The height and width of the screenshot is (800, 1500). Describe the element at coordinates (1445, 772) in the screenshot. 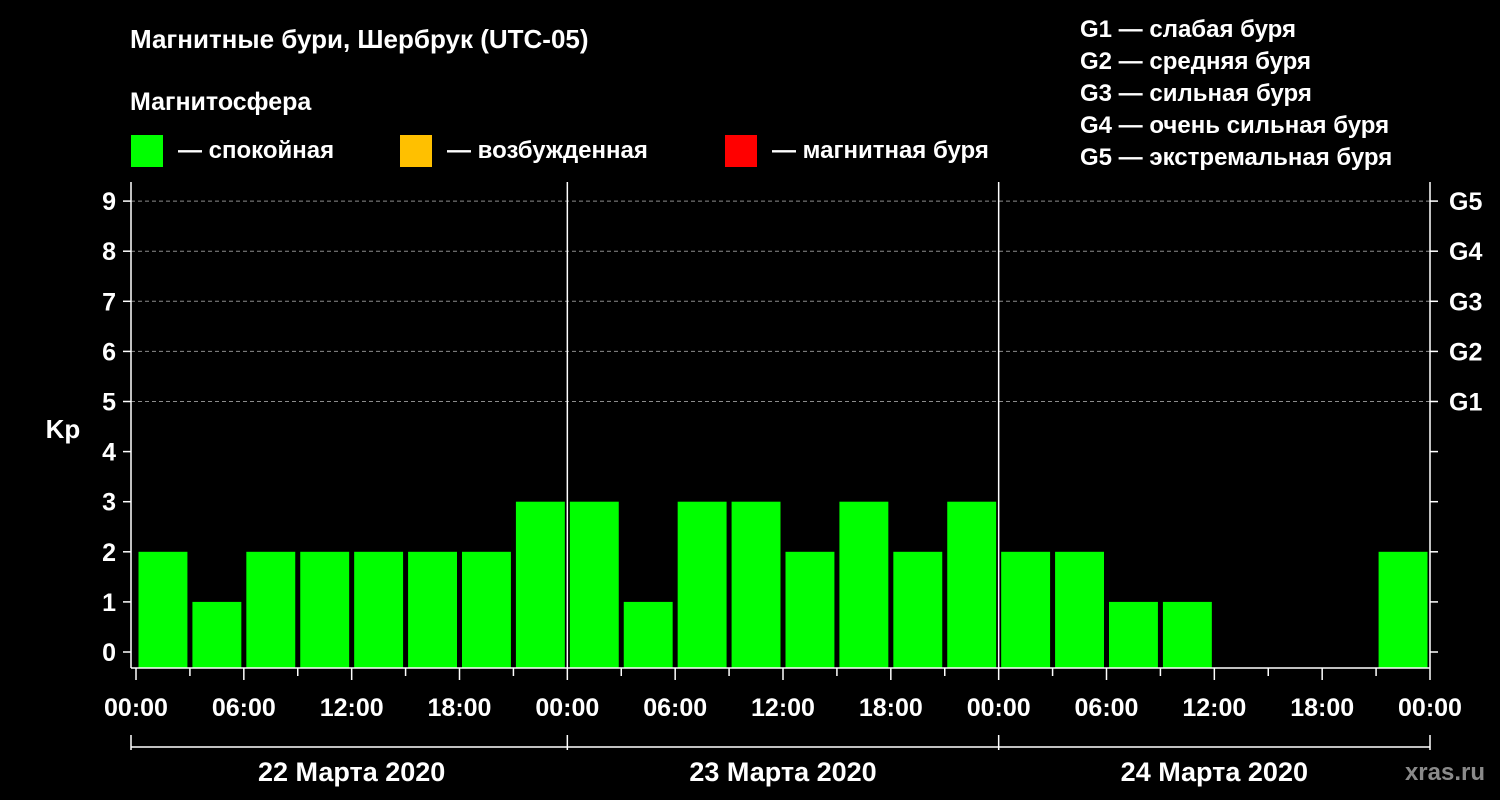

I see `watermark: xras.ru` at that location.